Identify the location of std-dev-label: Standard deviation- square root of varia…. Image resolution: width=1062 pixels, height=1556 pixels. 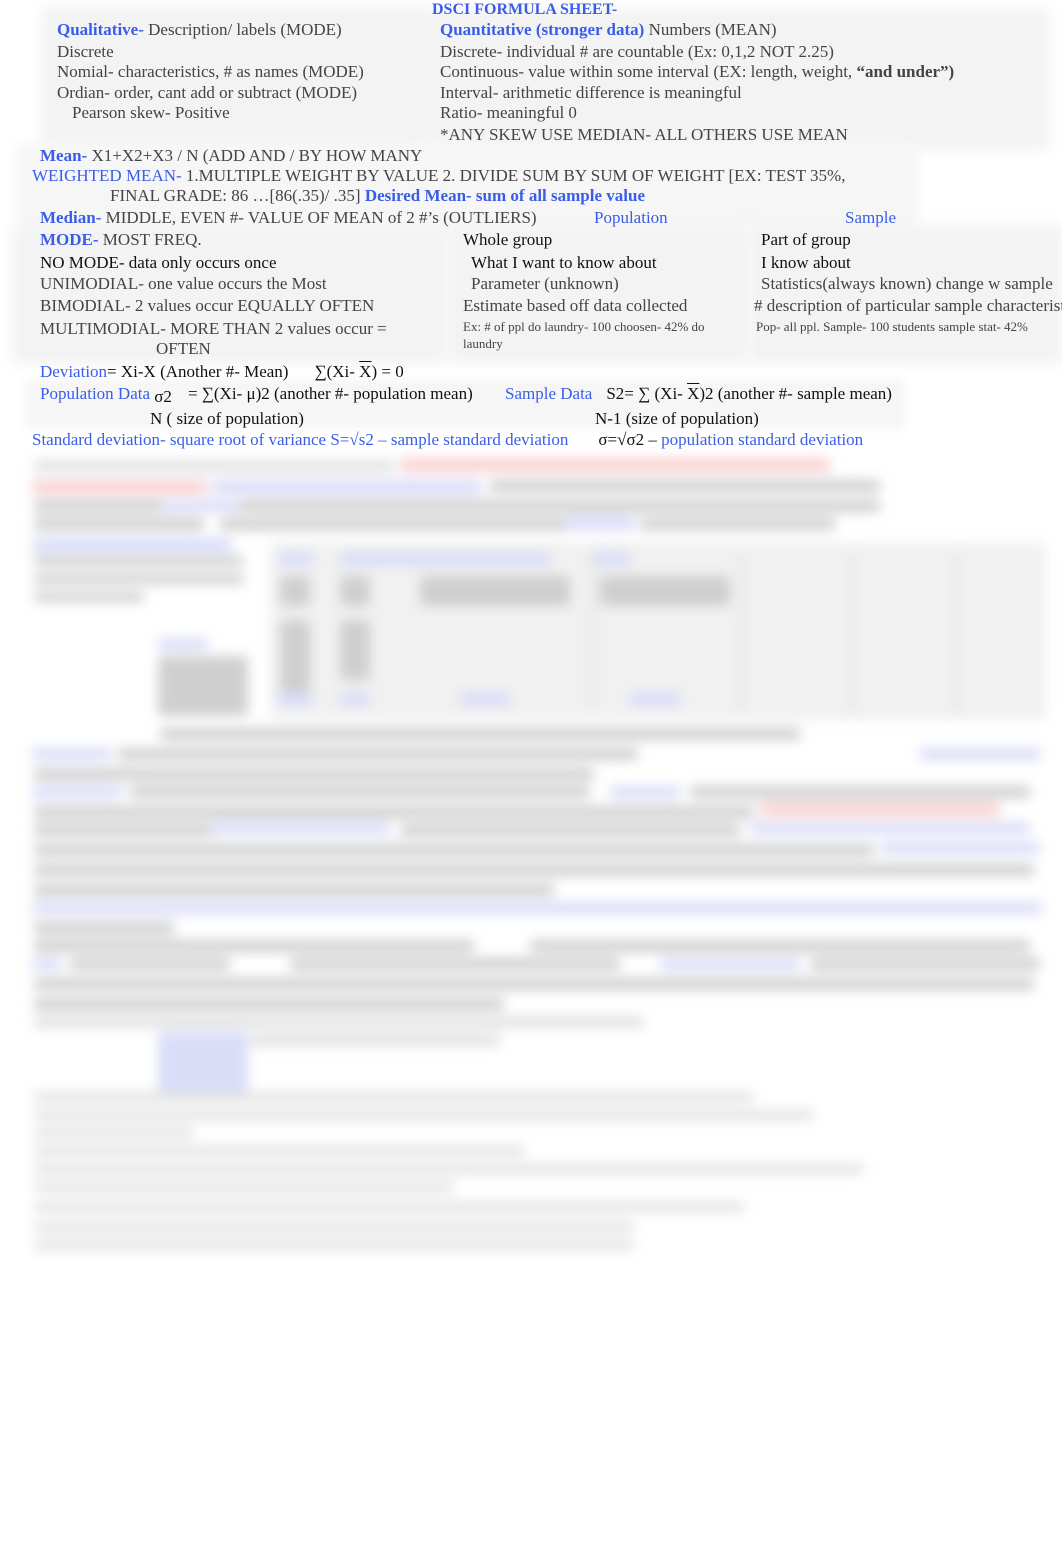
(179, 439).